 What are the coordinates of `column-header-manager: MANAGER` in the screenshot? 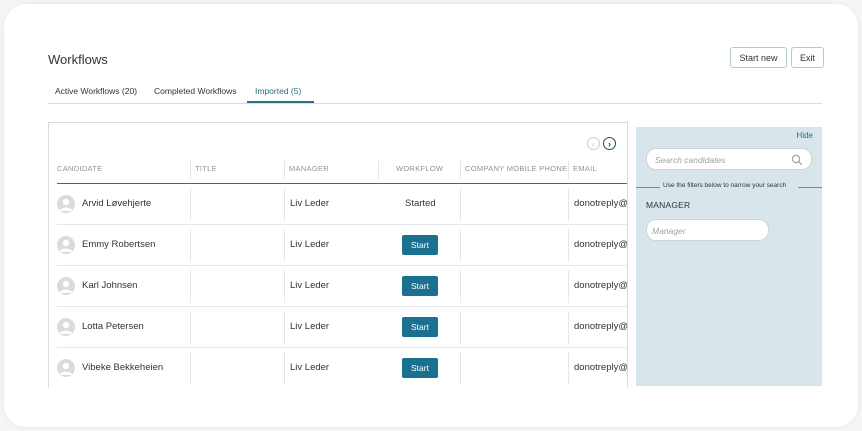 It's located at (309, 168).